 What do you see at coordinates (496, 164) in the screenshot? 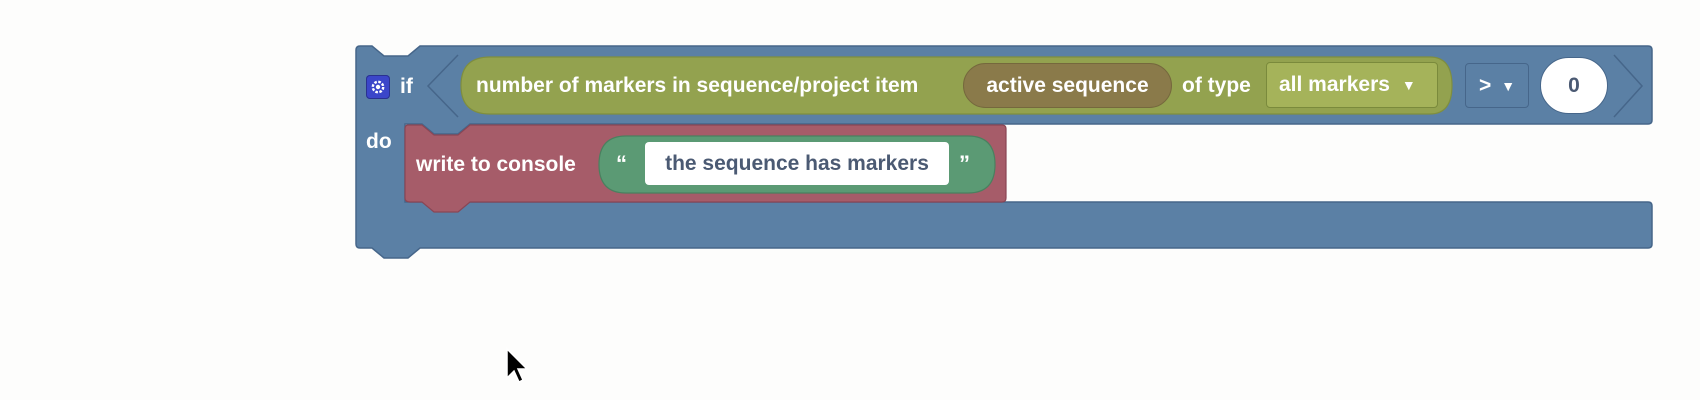
I see `console-label: write to console` at bounding box center [496, 164].